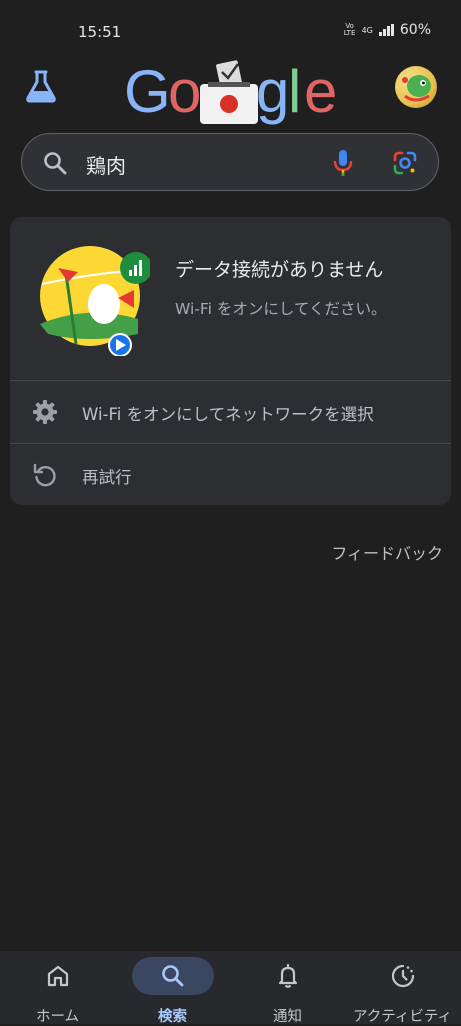 The height and width of the screenshot is (1026, 461). What do you see at coordinates (100, 32) in the screenshot?
I see `status-time: 15:51` at bounding box center [100, 32].